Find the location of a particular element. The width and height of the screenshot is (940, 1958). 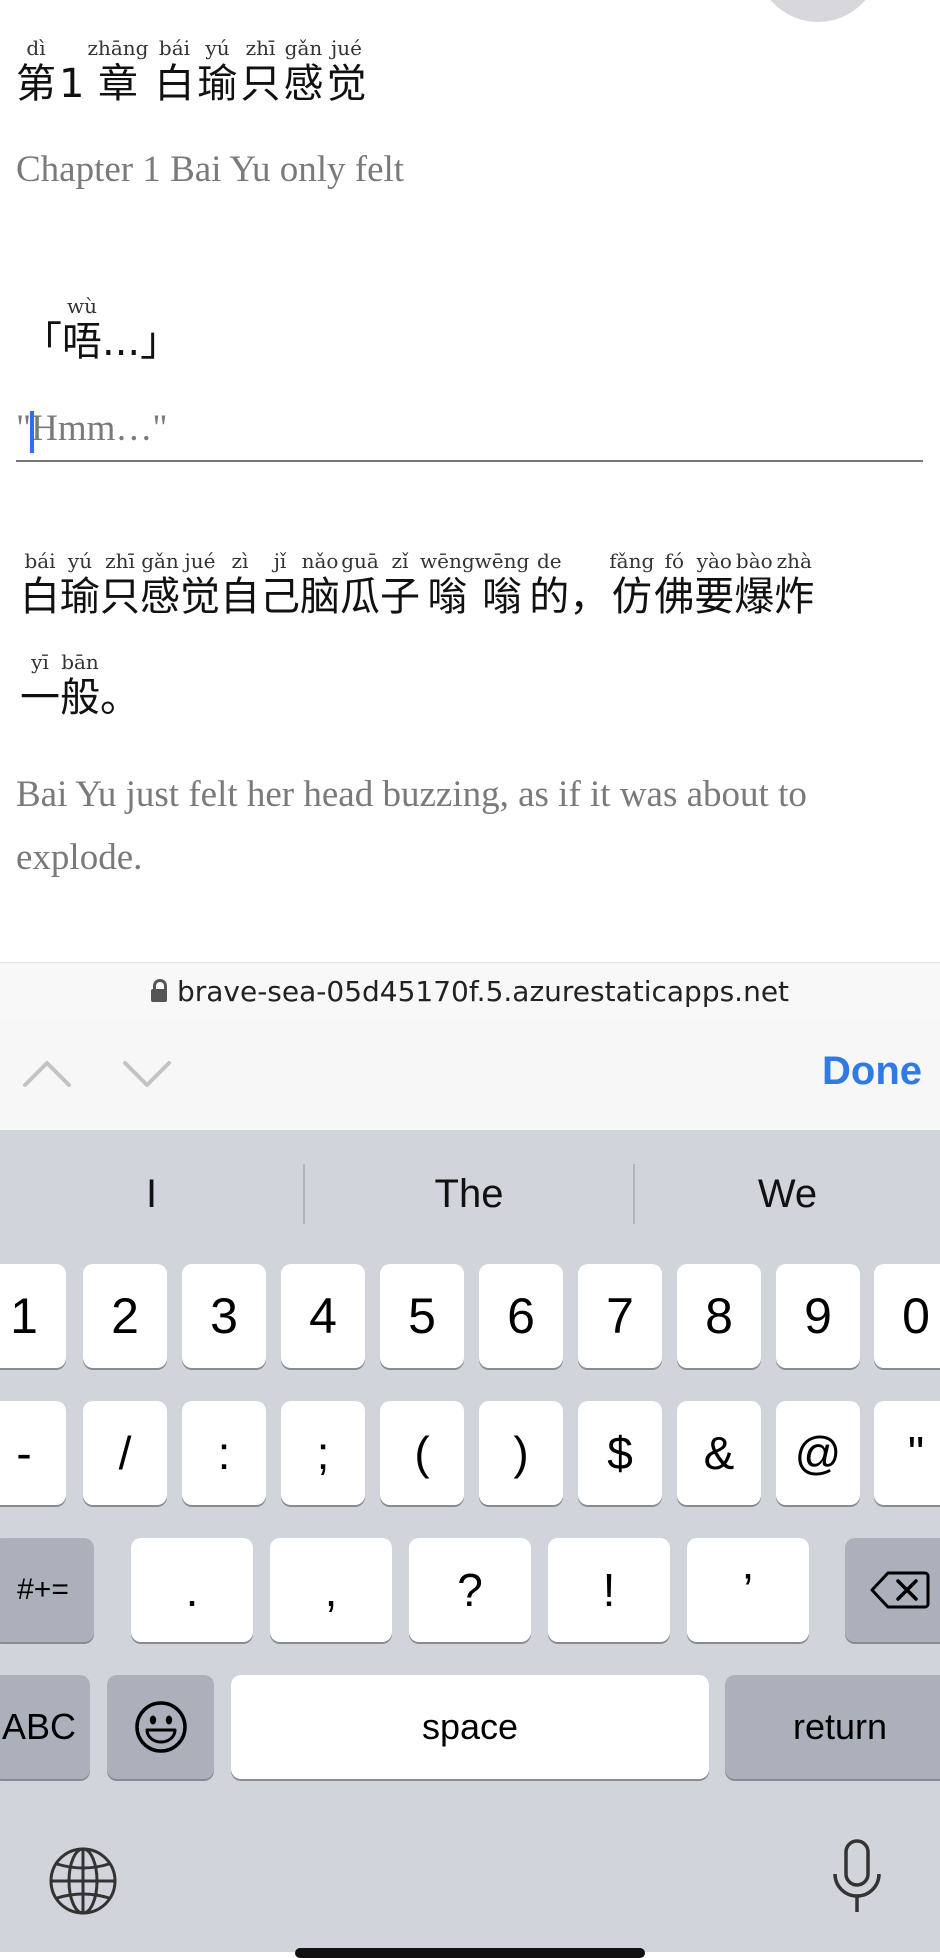

more-symbols-key: #+= is located at coordinates (47, 1590).